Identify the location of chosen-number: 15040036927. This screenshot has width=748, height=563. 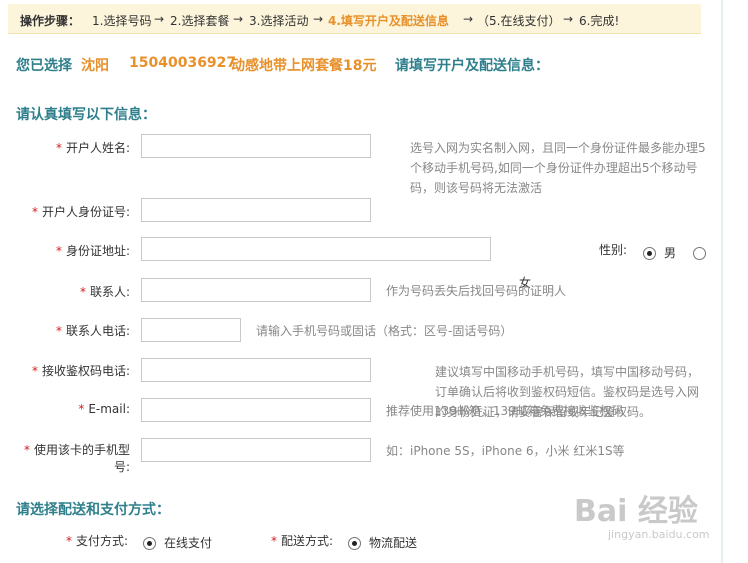
(183, 63).